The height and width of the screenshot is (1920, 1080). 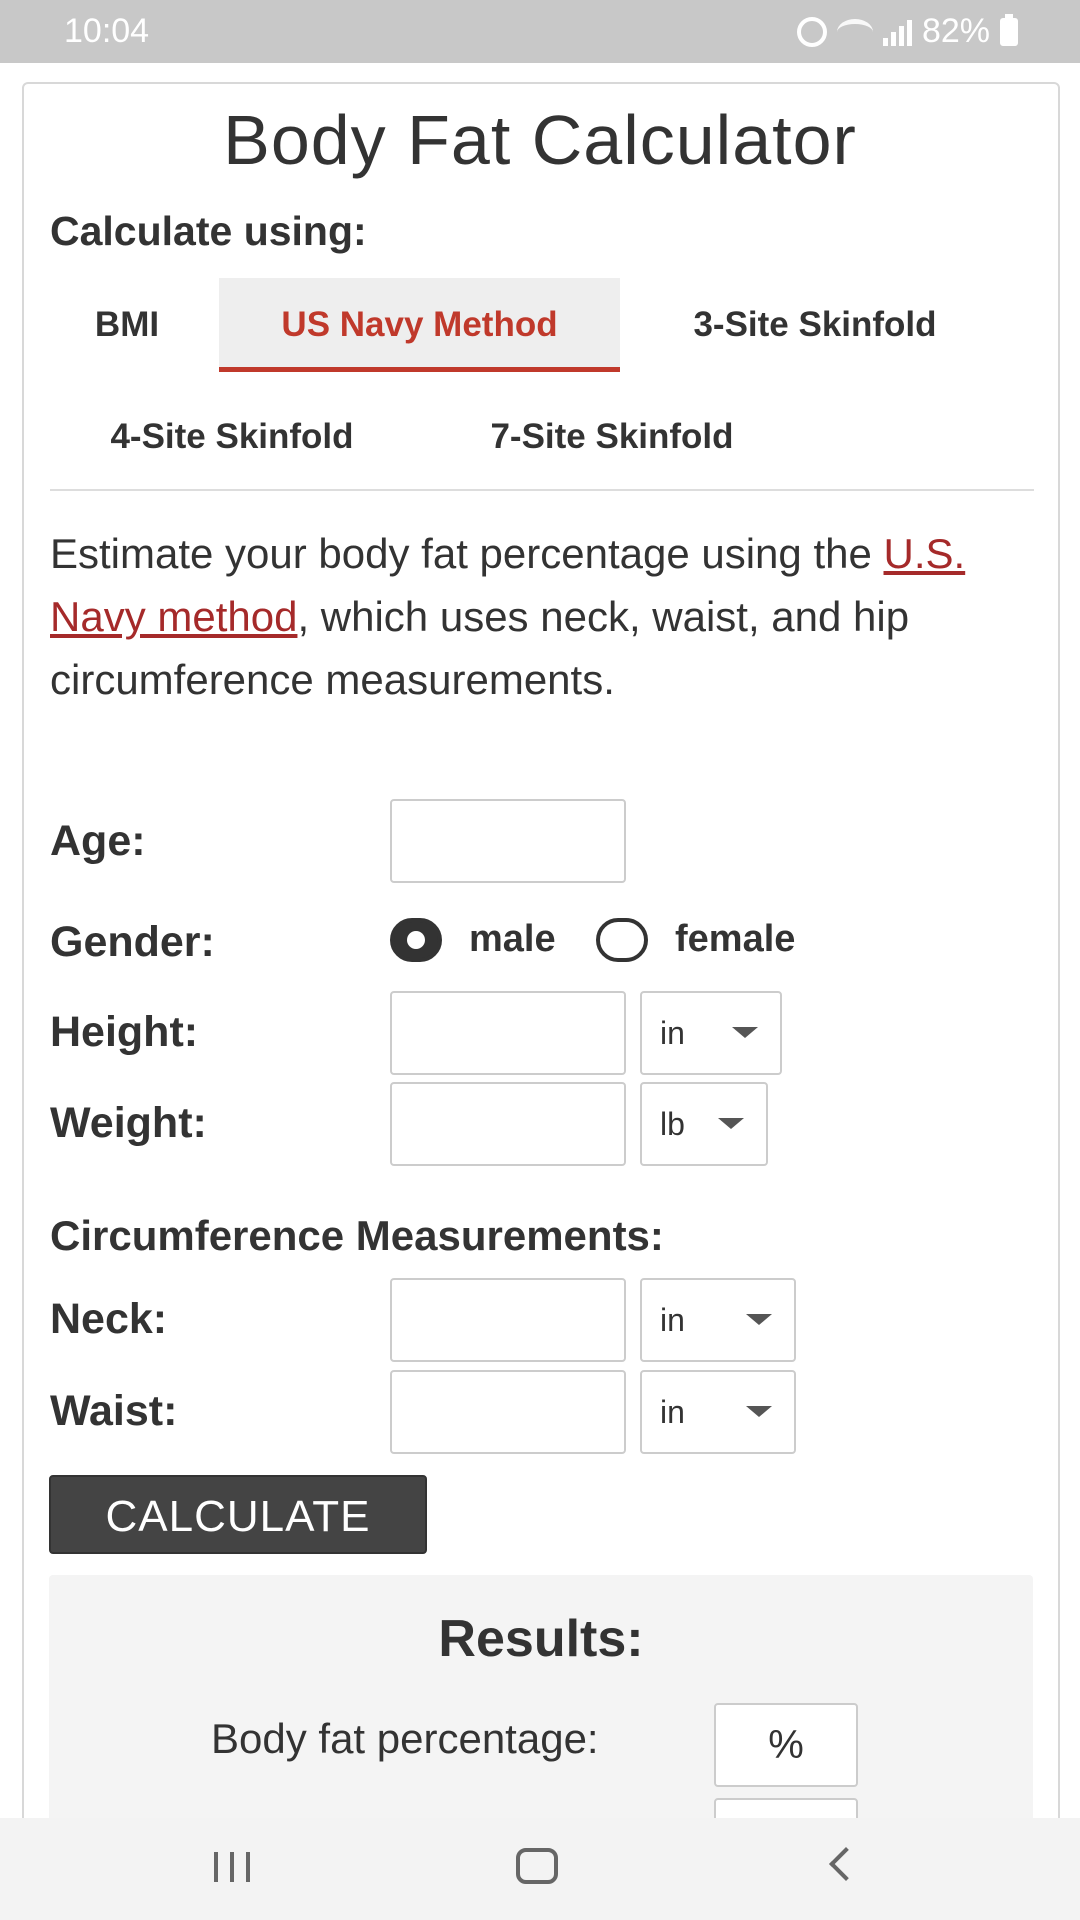 I want to click on height-input, so click(x=508, y=1033).